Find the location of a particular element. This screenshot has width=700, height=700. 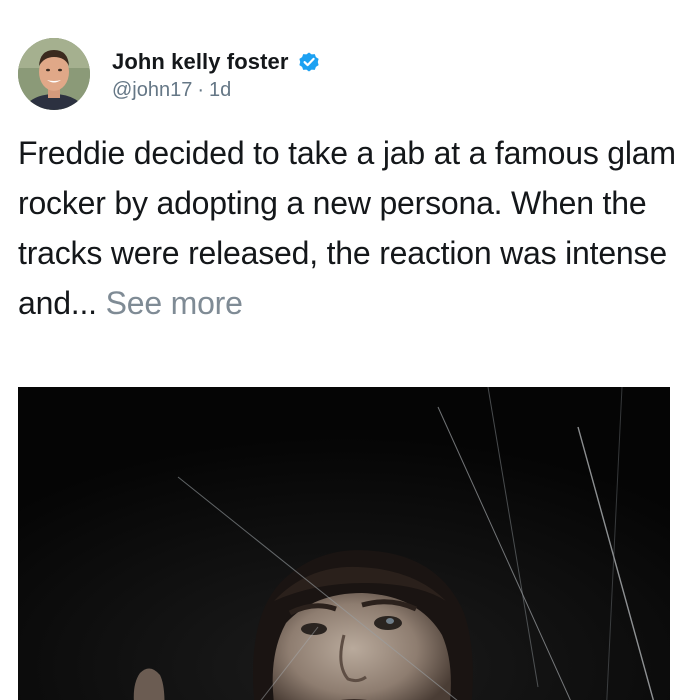

author-identity: John kelly foster @john17 · 1d is located at coordinates (216, 74).